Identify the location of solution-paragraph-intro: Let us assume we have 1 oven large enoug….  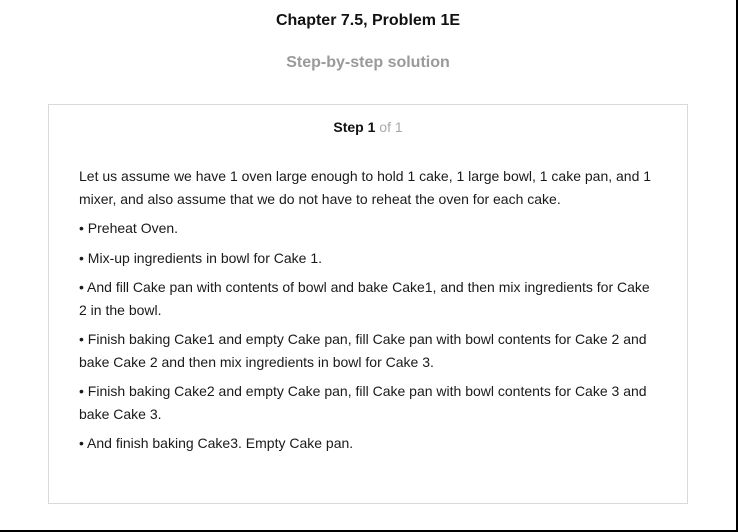
(365, 187).